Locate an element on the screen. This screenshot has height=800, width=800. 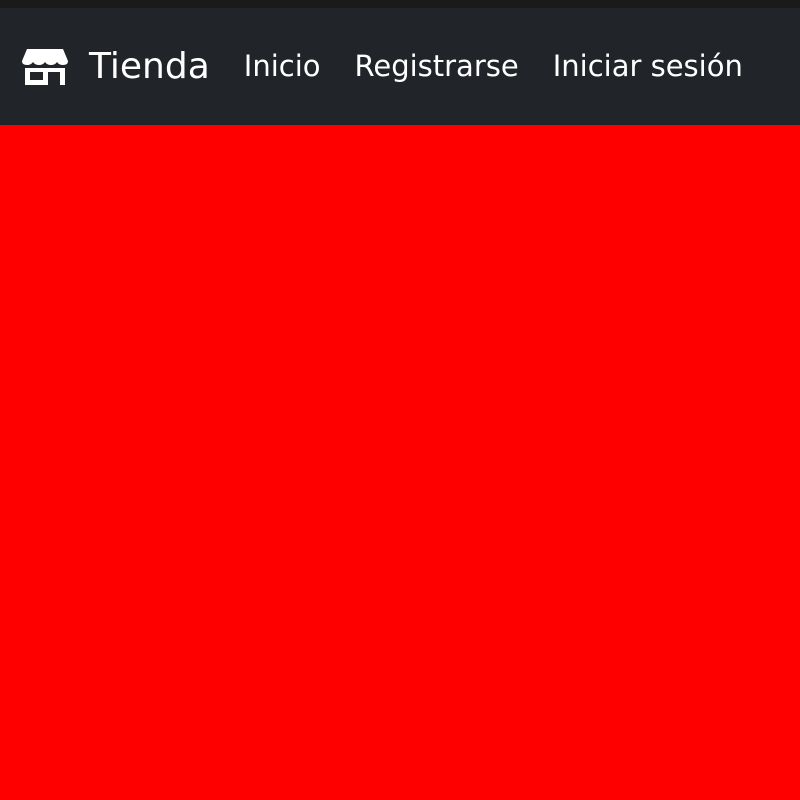
navbar-brand: Tienda is located at coordinates (115, 67).